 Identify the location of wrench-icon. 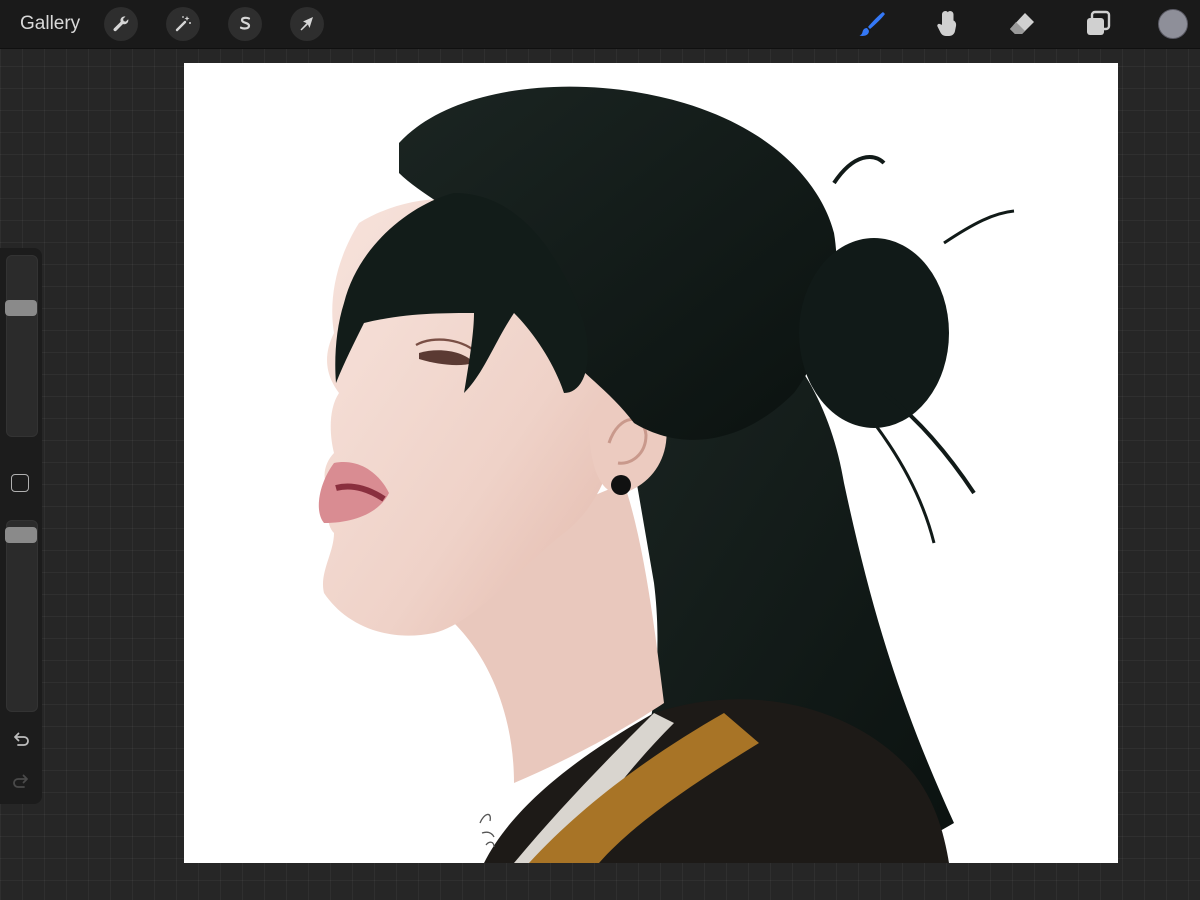
(121, 24).